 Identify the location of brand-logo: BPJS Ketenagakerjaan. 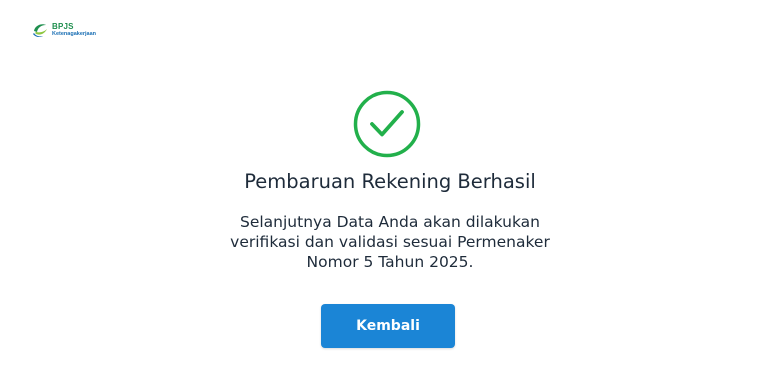
(64, 30).